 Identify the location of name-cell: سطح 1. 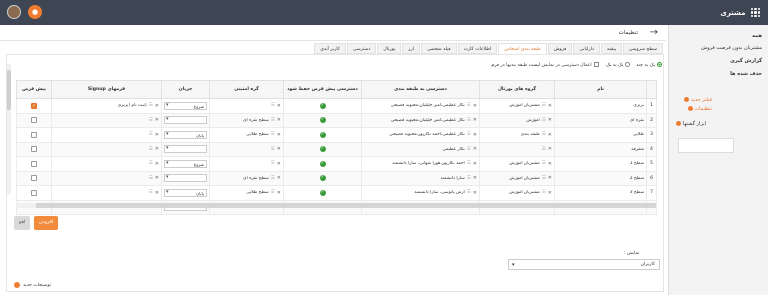
(600, 164).